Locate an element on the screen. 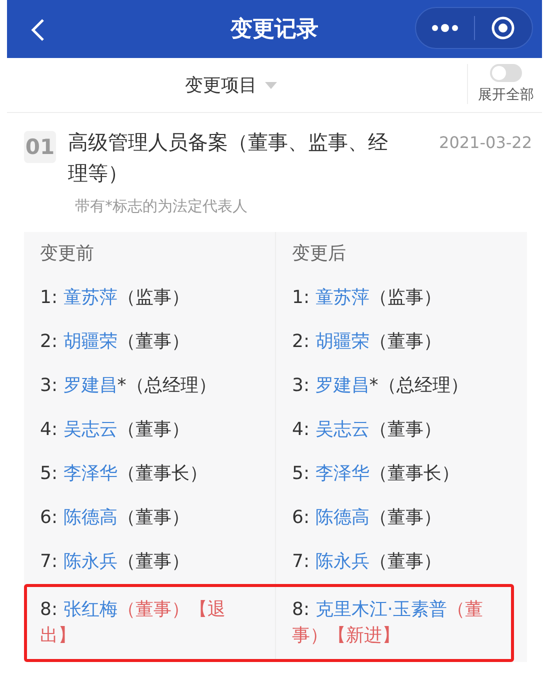 This screenshot has width=549, height=683. table-cell: 8: 克里木江·玉素普（董事）【新进】 is located at coordinates (401, 623).